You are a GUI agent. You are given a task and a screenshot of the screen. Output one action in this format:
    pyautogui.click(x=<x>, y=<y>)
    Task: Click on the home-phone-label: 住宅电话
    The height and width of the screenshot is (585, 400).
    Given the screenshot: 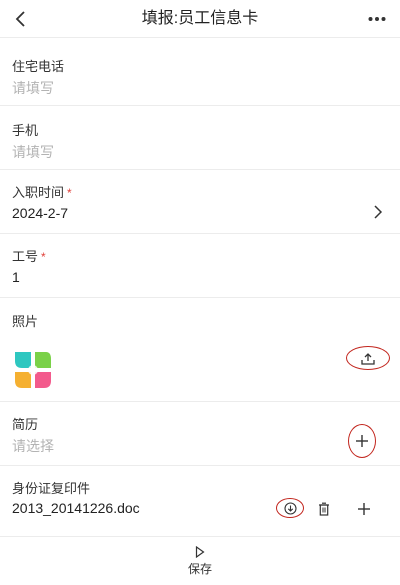 What is the action you would take?
    pyautogui.click(x=38, y=66)
    